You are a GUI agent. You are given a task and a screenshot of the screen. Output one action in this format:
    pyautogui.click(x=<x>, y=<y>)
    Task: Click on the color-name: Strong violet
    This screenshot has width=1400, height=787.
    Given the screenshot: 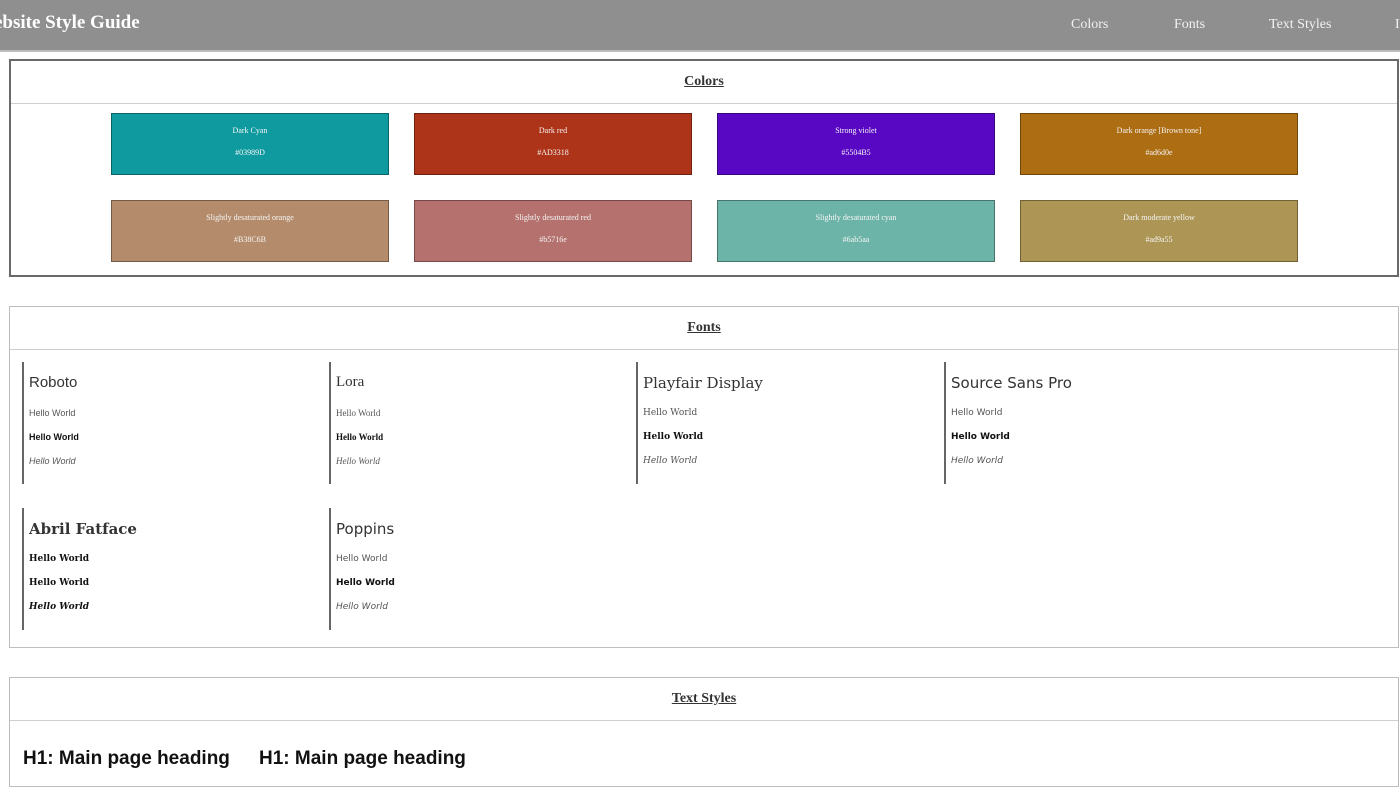 What is the action you would take?
    pyautogui.click(x=856, y=130)
    